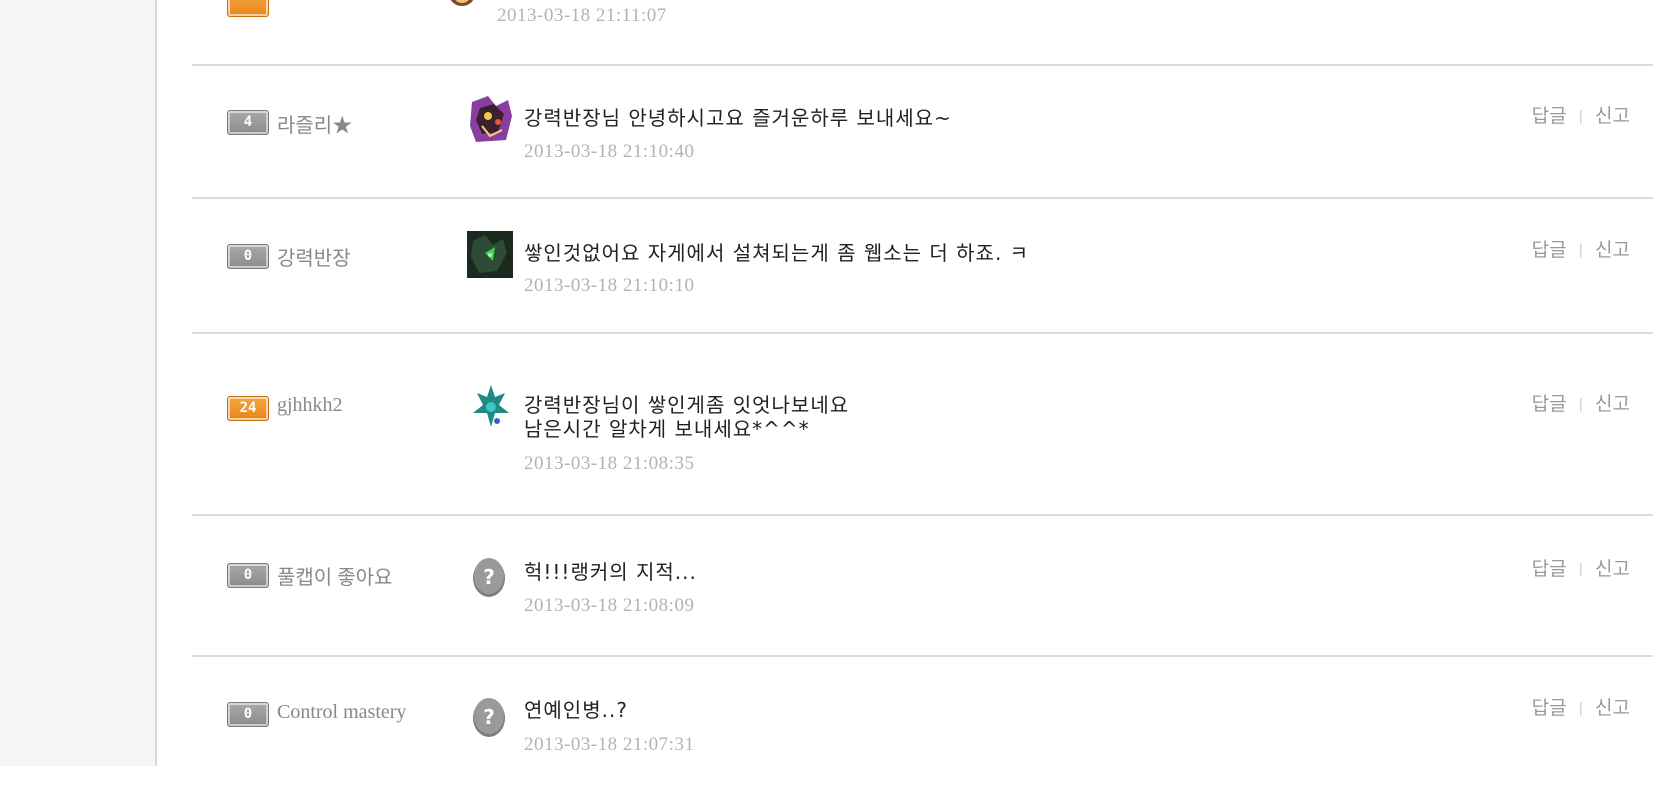  What do you see at coordinates (78, 383) in the screenshot?
I see `left-sidebar-panel` at bounding box center [78, 383].